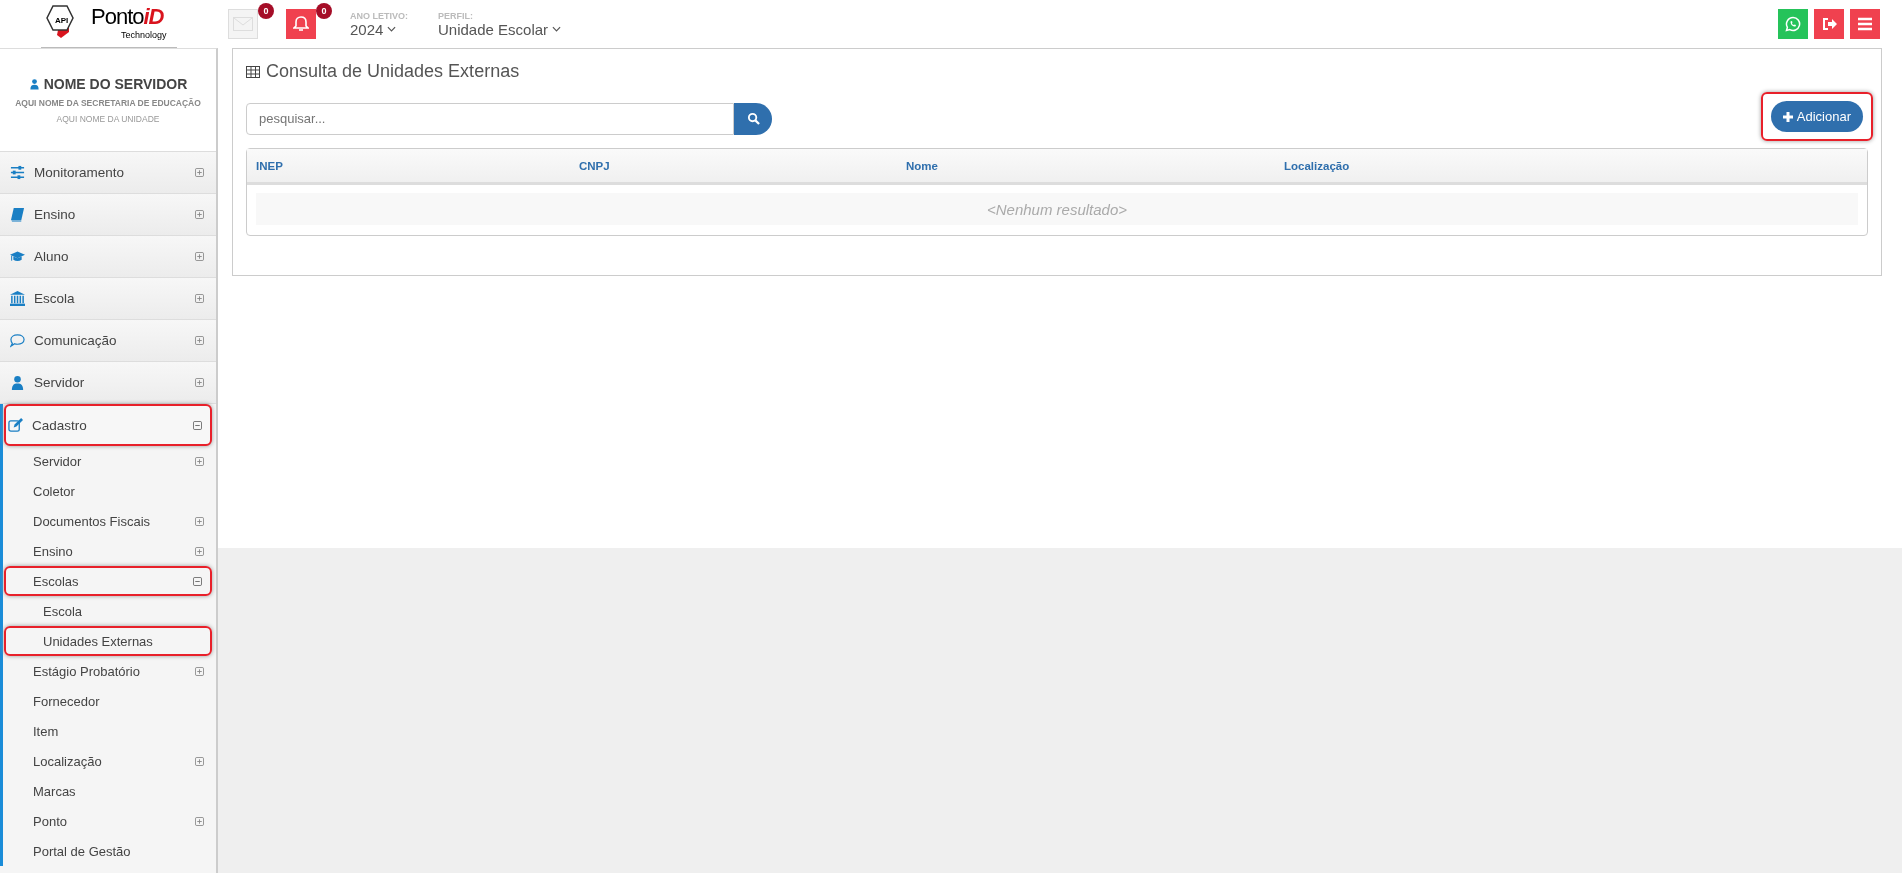 This screenshot has height=873, width=1902. Describe the element at coordinates (115, 84) in the screenshot. I see `user-name: NOME DO SERVIDOR` at that location.